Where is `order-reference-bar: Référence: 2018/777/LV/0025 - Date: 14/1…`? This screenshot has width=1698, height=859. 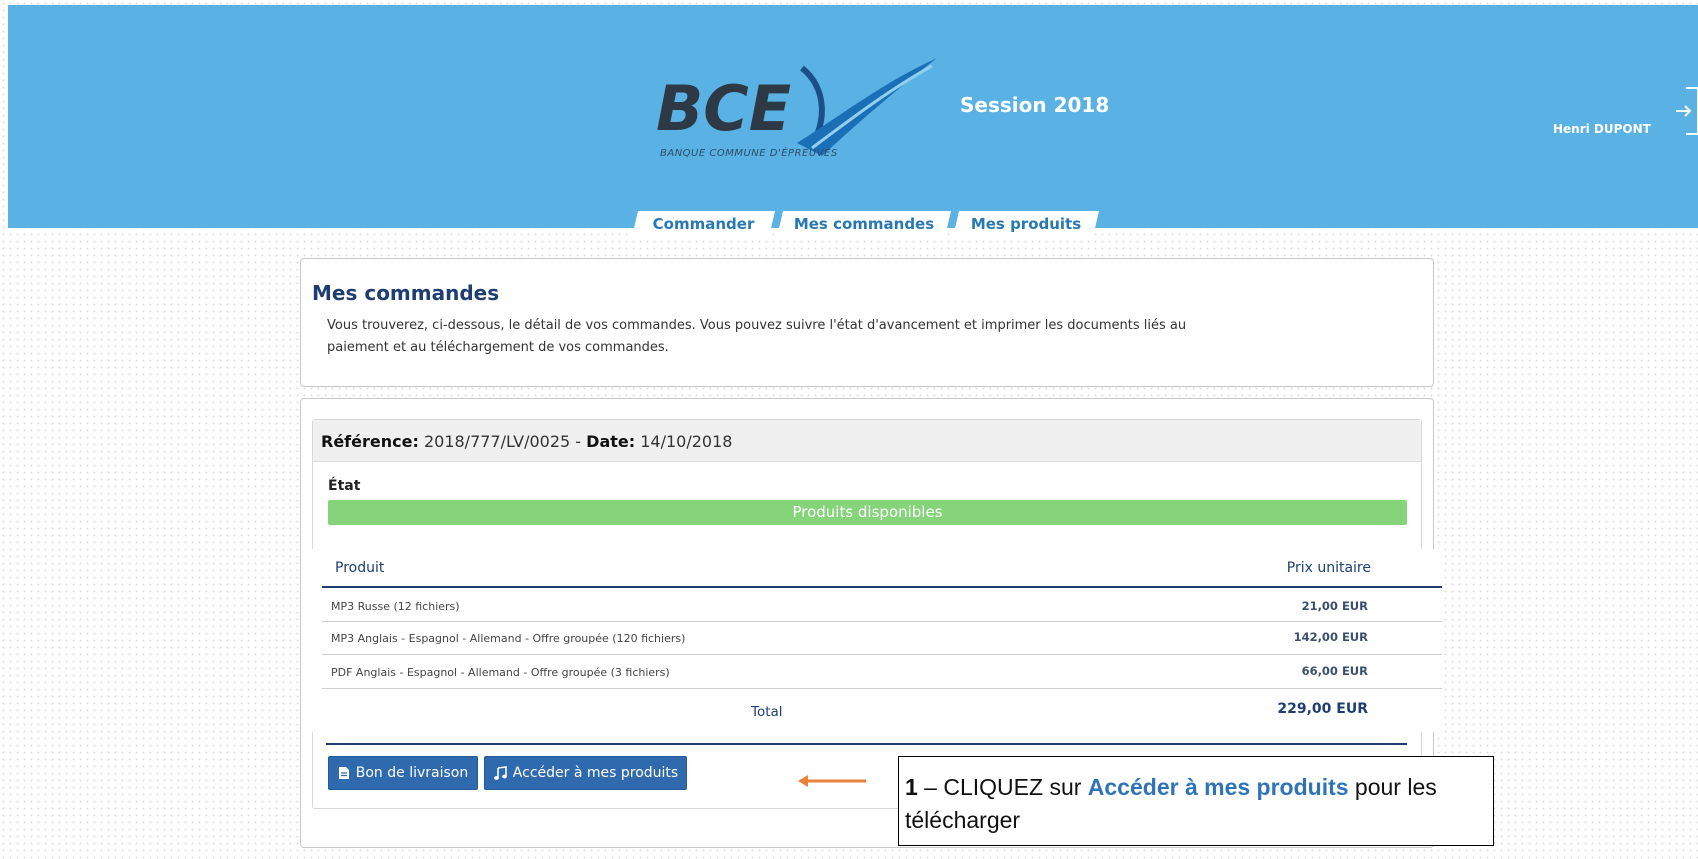
order-reference-bar: Référence: 2018/777/LV/0025 - Date: 14/1… is located at coordinates (867, 441).